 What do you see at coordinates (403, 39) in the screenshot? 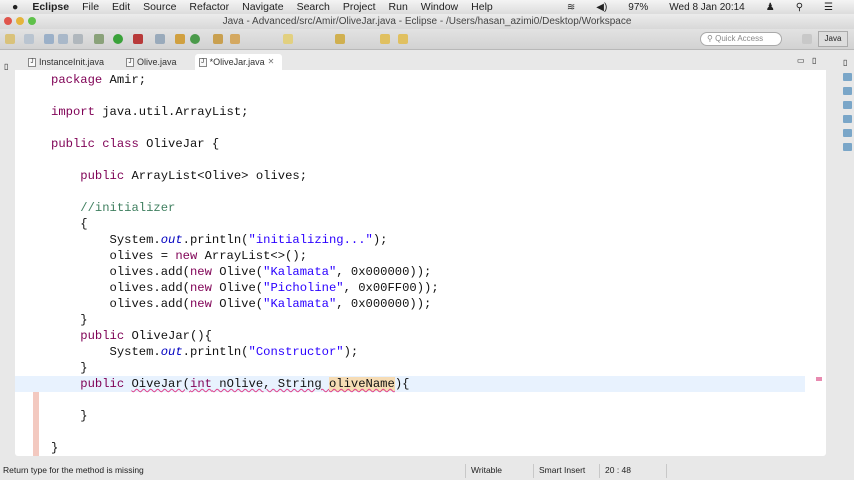
I see `forward-icon` at bounding box center [403, 39].